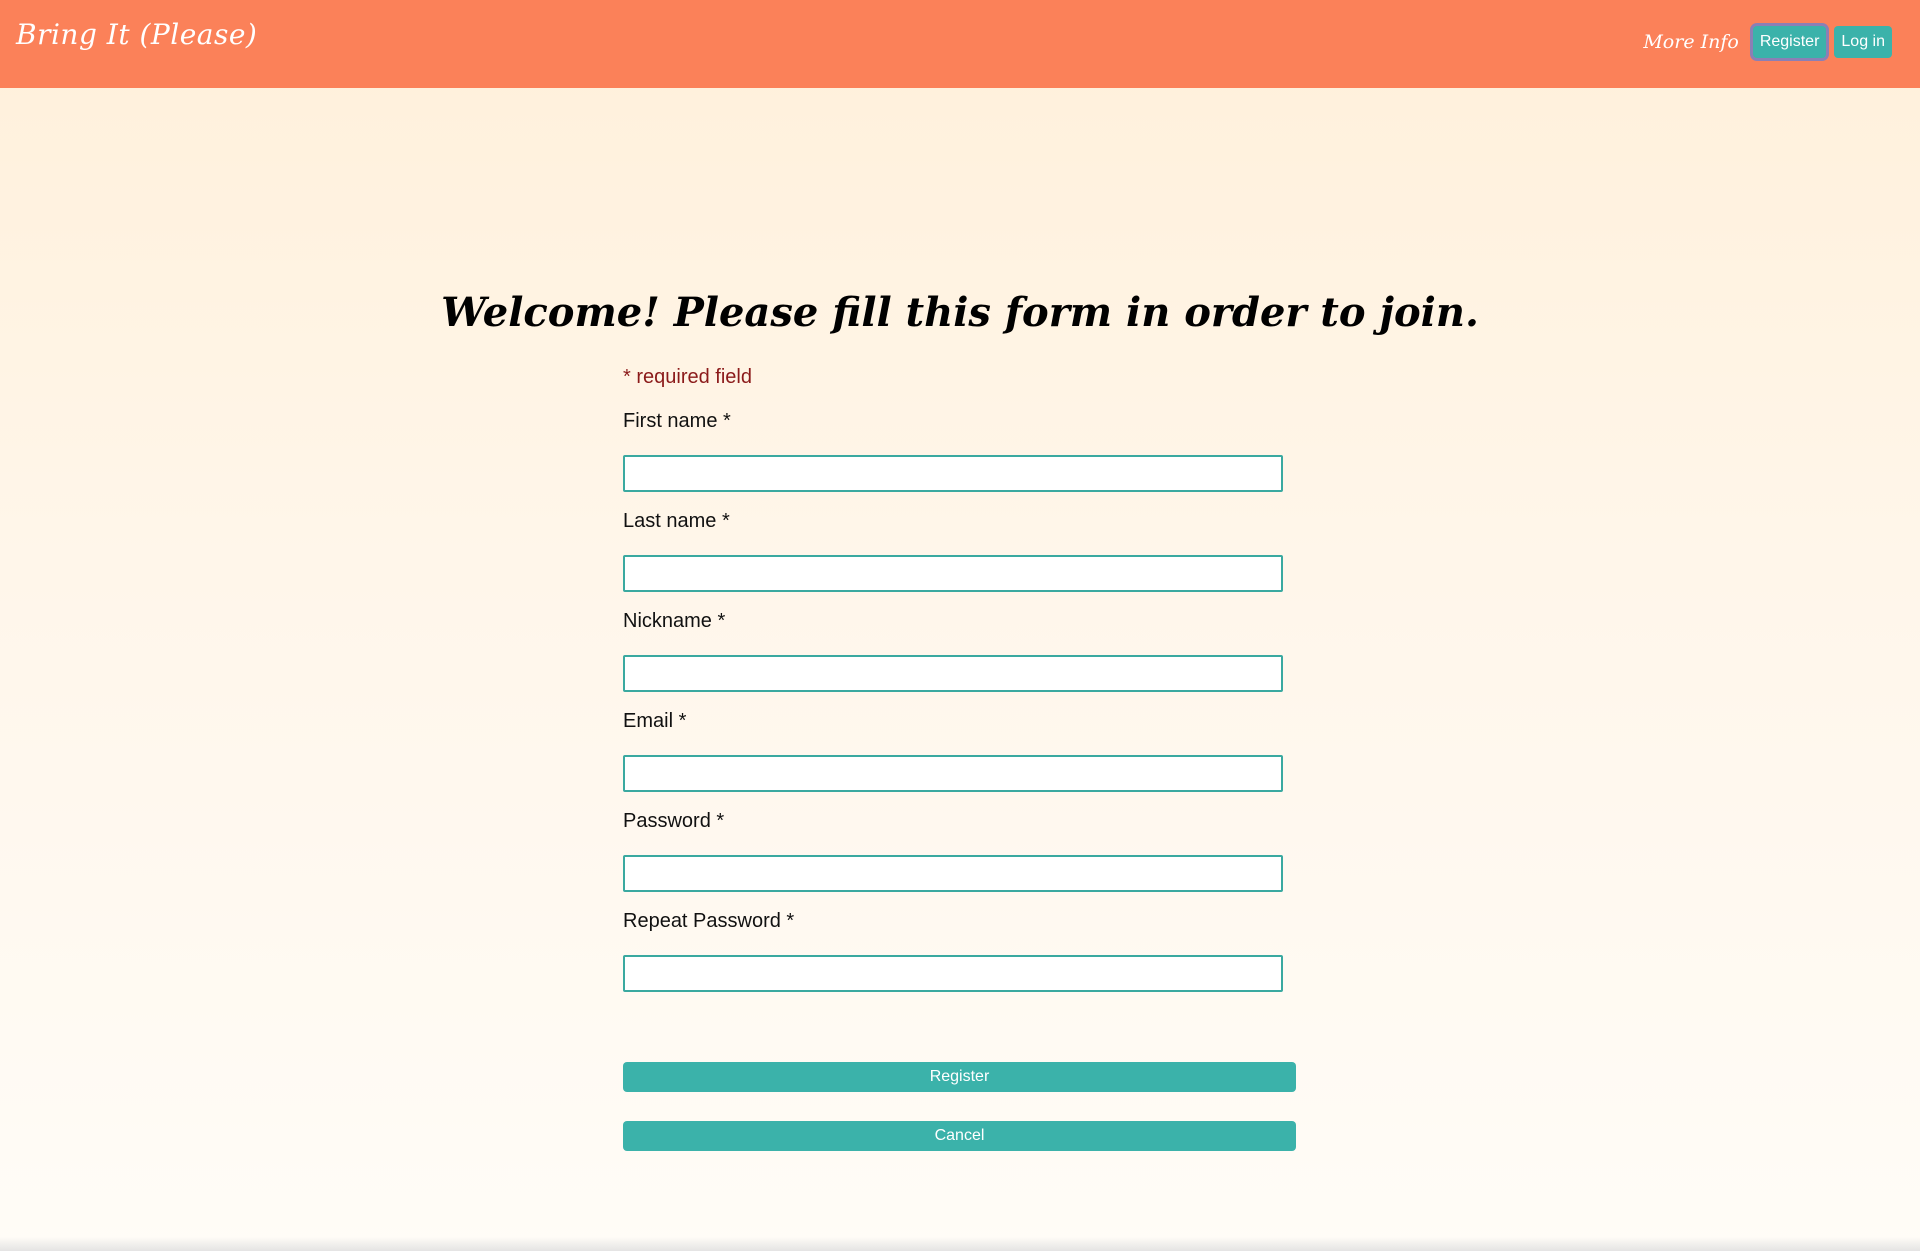  I want to click on top-nav: More Info Register Log in, so click(1767, 42).